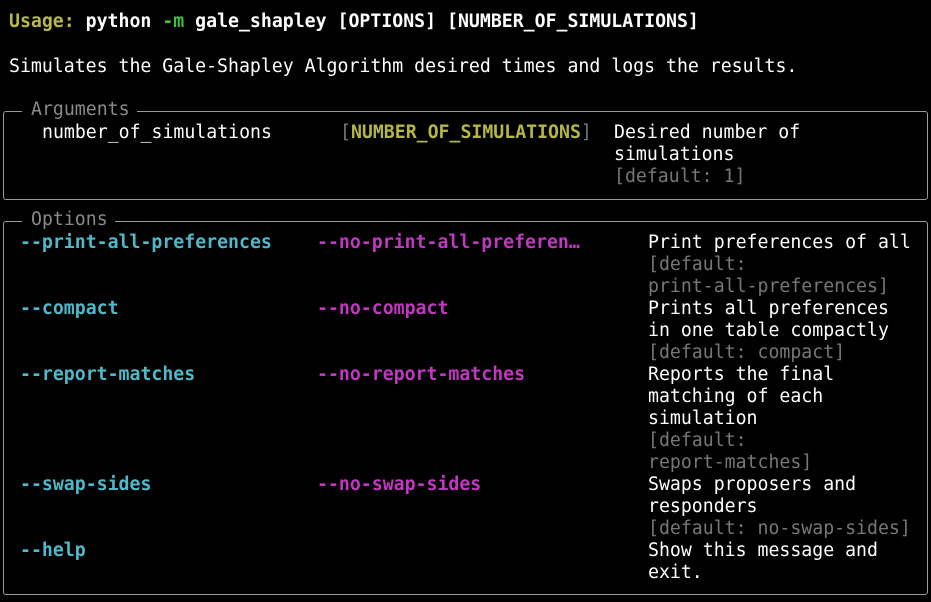 This screenshot has width=931, height=602. What do you see at coordinates (69, 308) in the screenshot?
I see `option-flag-compact: --compact` at bounding box center [69, 308].